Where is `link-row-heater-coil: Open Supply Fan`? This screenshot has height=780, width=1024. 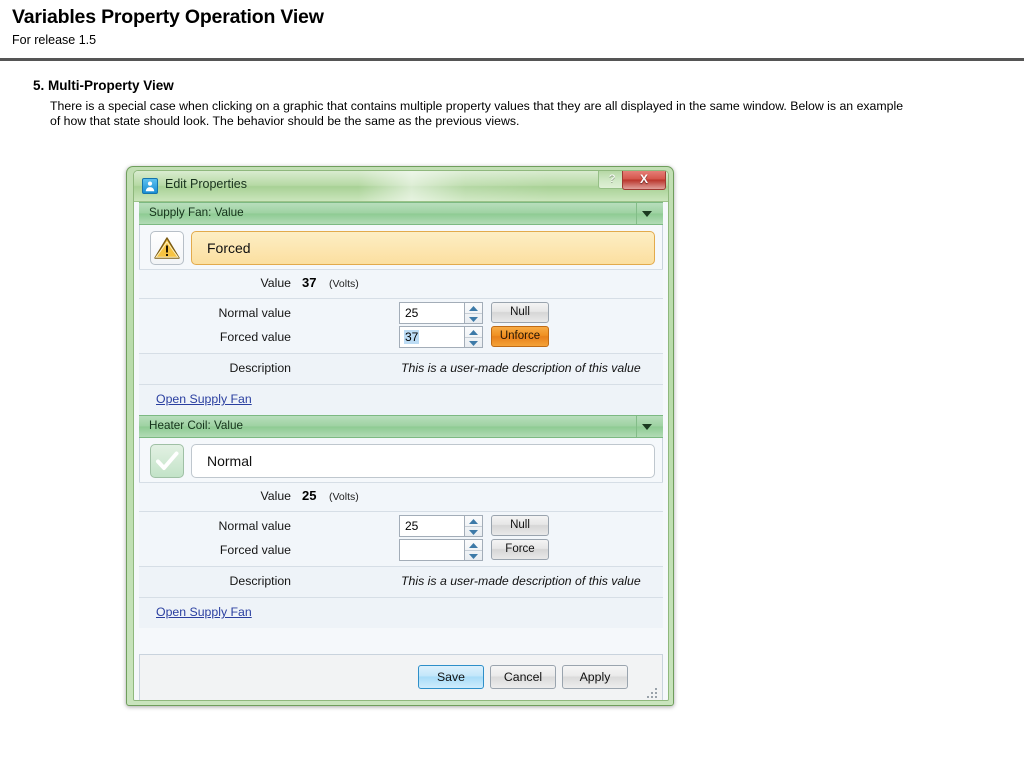
link-row-heater-coil: Open Supply Fan is located at coordinates (401, 613).